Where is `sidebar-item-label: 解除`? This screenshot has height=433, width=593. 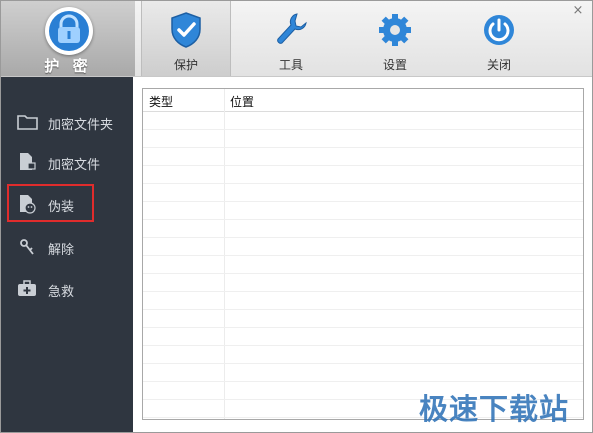
sidebar-item-label: 解除 is located at coordinates (61, 250).